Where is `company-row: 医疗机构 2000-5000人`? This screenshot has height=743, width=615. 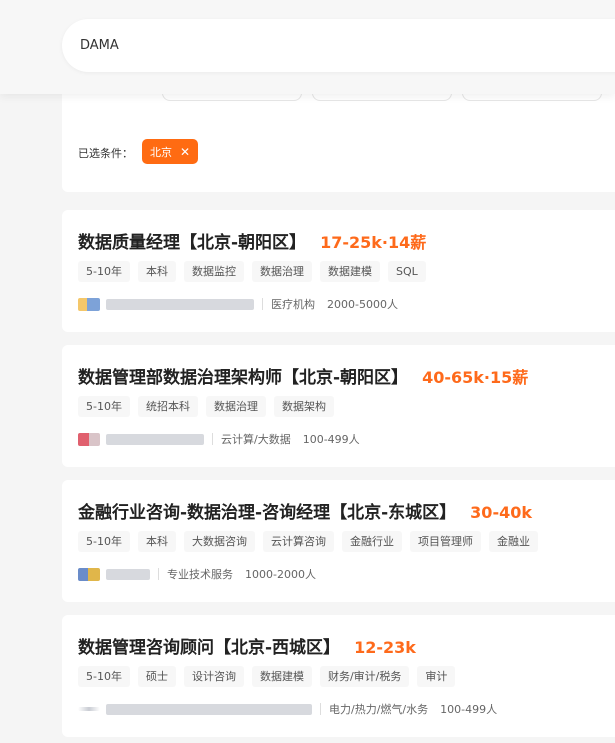 company-row: 医疗机构 2000-5000人 is located at coordinates (244, 304).